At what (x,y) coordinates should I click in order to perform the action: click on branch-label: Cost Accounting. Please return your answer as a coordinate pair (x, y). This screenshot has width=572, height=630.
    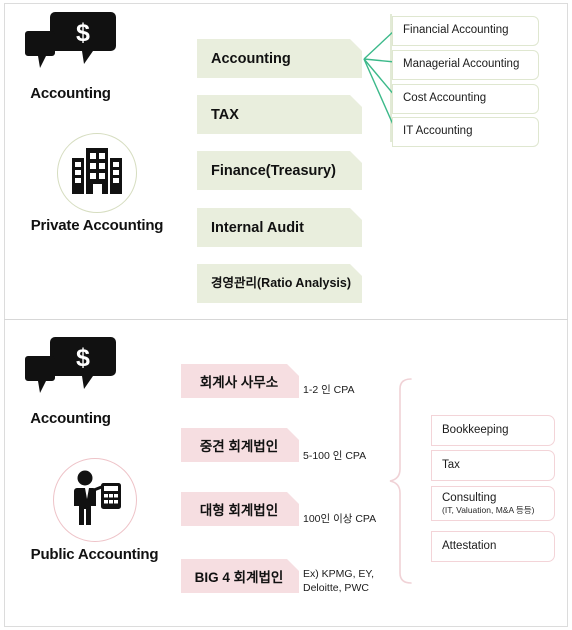
    Looking at the image, I should click on (445, 98).